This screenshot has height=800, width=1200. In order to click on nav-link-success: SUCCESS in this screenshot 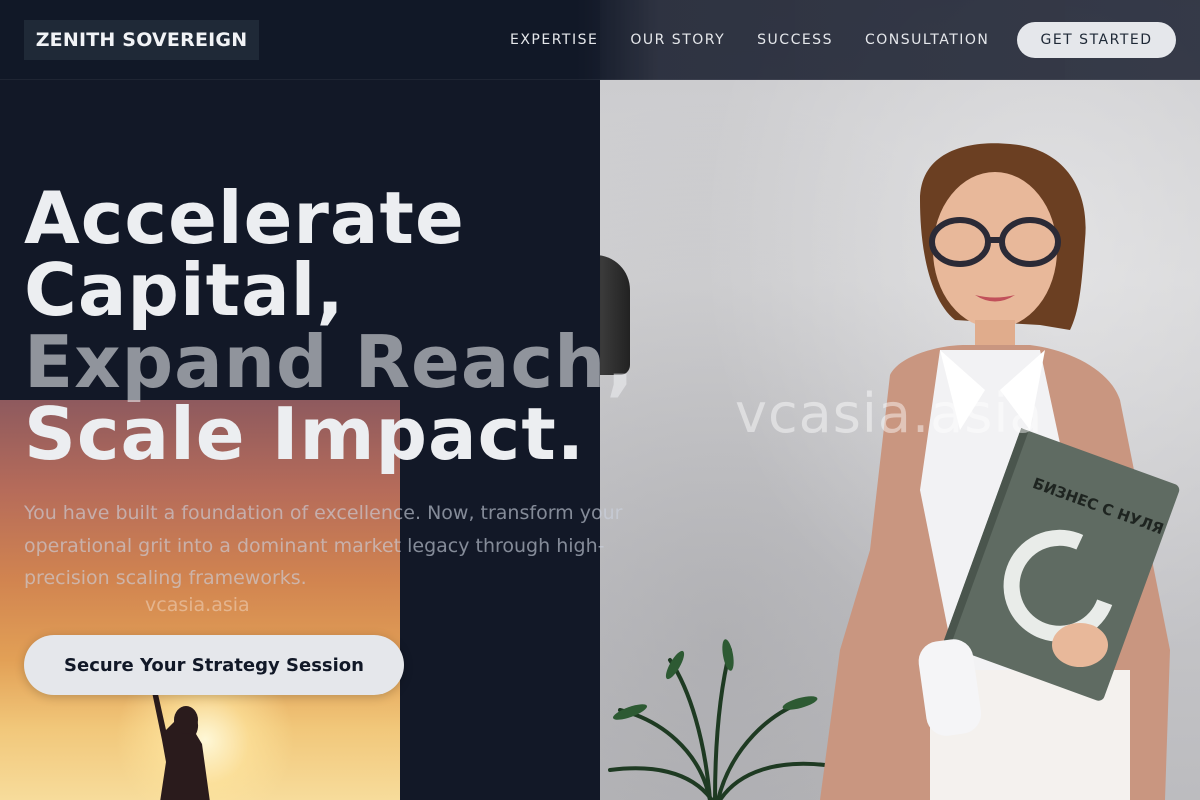, I will do `click(795, 40)`.